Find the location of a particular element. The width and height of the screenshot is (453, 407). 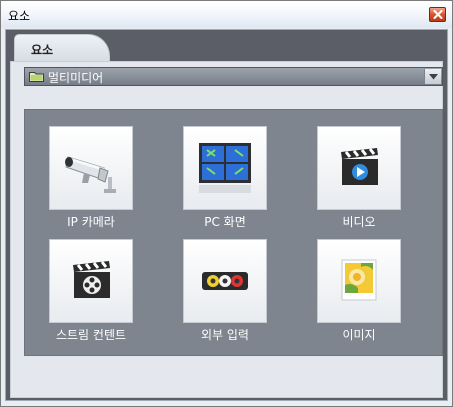

element-video: 비디오 is located at coordinates (359, 178).